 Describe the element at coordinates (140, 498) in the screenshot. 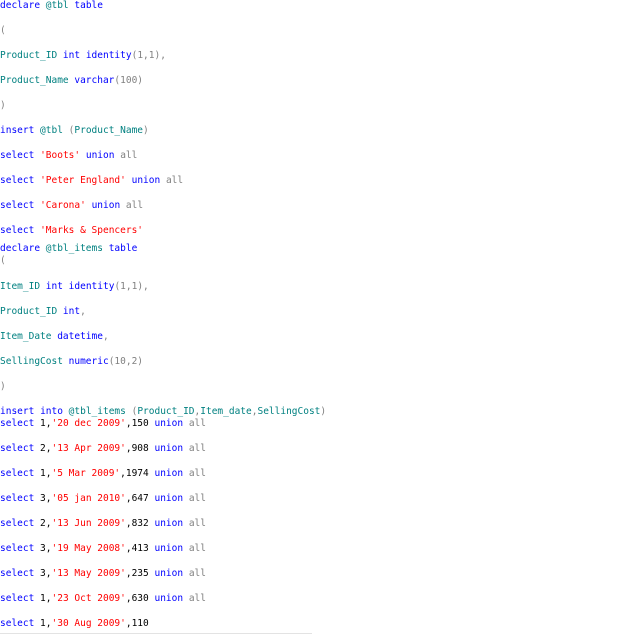

I see `code-token: ,647` at that location.